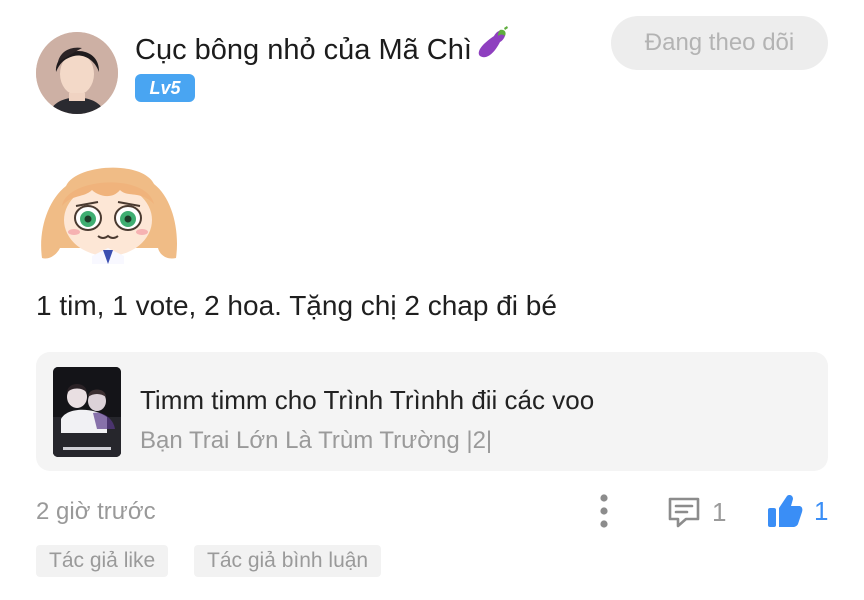 The width and height of the screenshot is (864, 600). What do you see at coordinates (102, 561) in the screenshot?
I see `author-liked-tag: Tác giả like` at bounding box center [102, 561].